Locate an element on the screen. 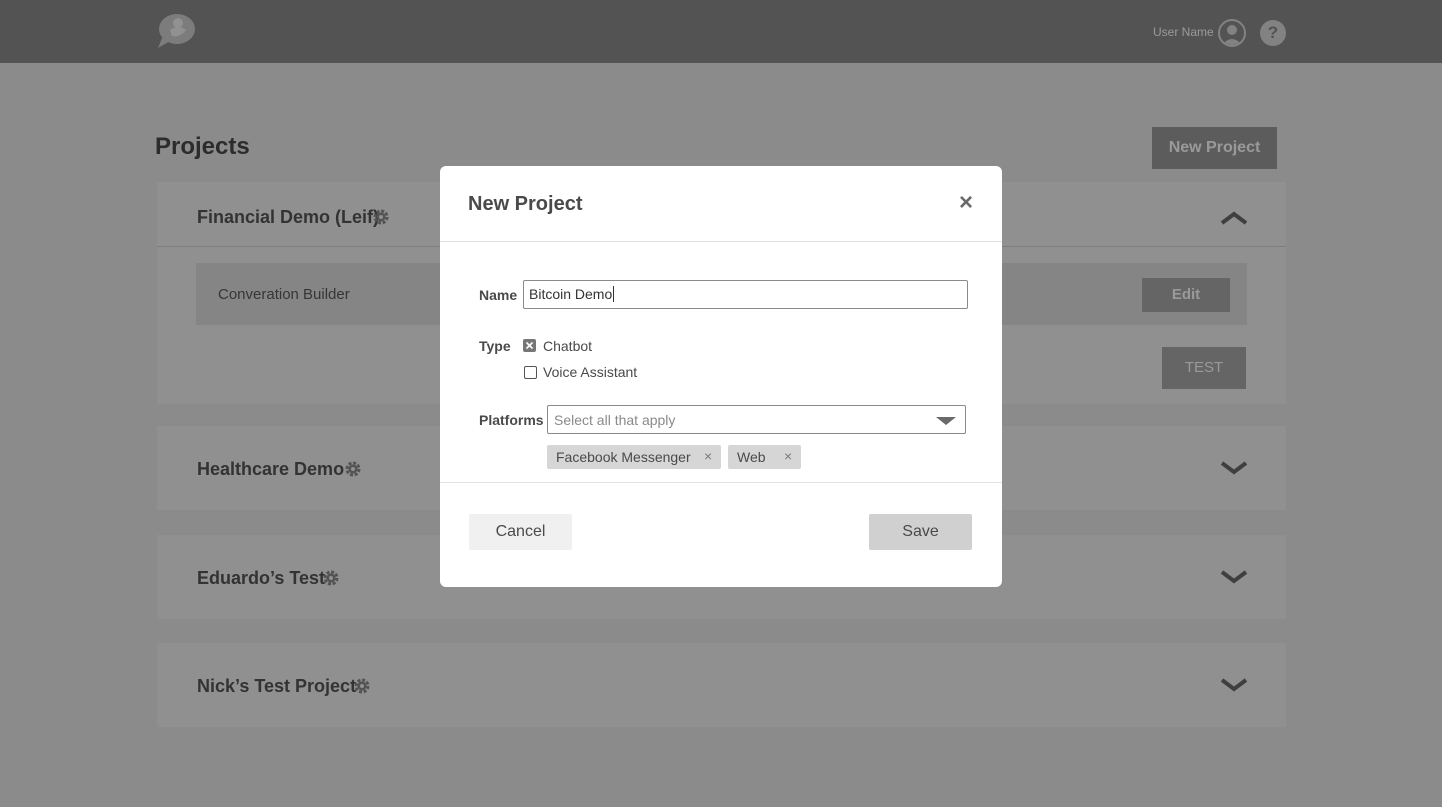 The width and height of the screenshot is (1442, 807). save-button: Save is located at coordinates (920, 532).